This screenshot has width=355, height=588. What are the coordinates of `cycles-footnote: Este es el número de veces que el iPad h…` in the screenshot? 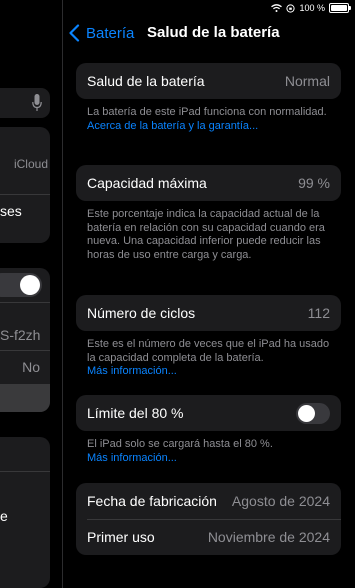 It's located at (213, 358).